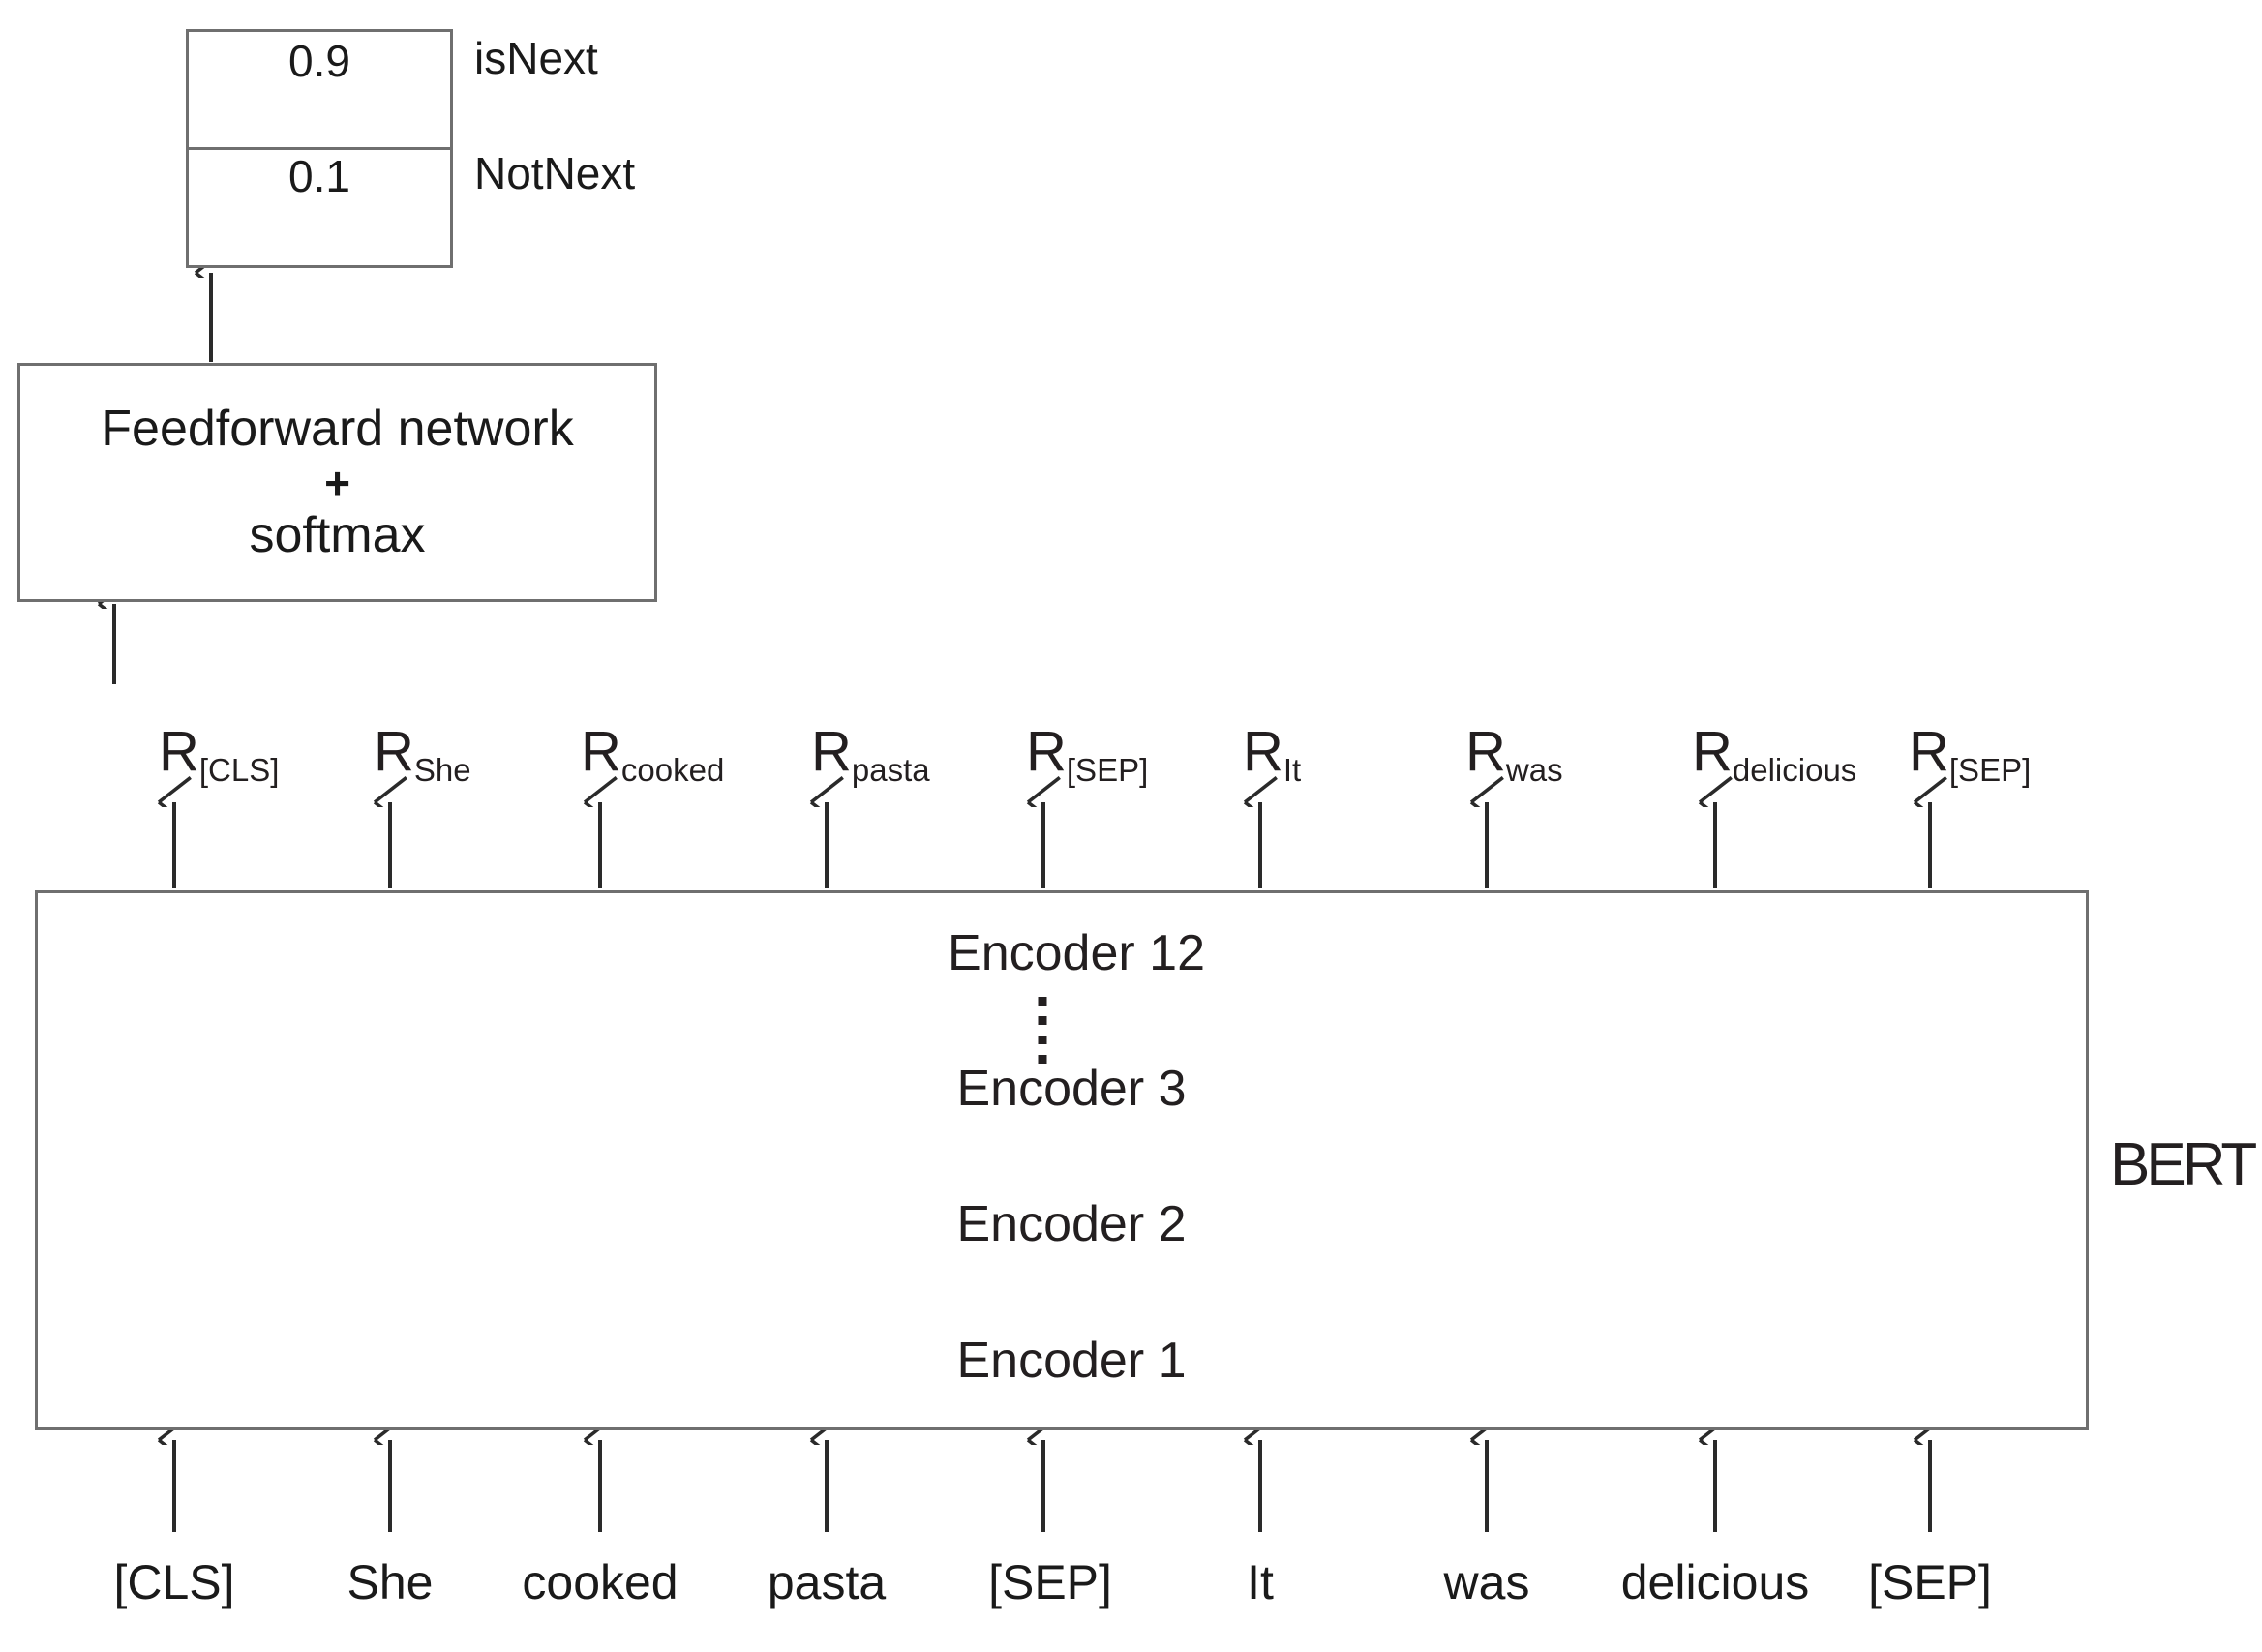  I want to click on rep-base-4: R, so click(1046, 752).